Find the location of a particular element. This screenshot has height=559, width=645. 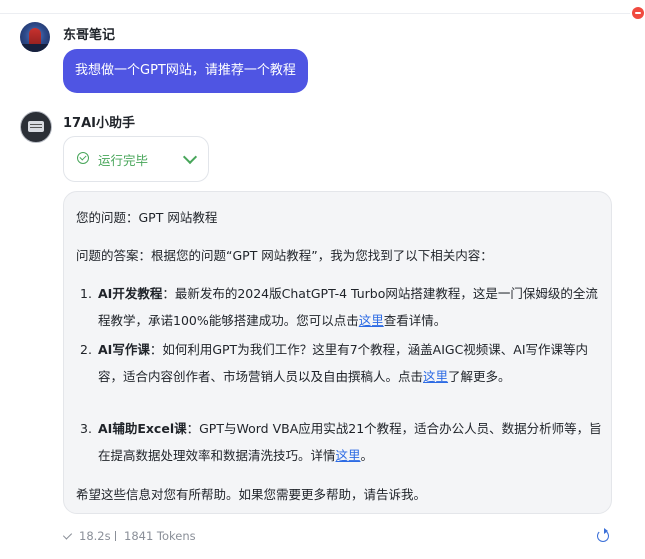

item-text-after: 查看详情。 is located at coordinates (415, 320).